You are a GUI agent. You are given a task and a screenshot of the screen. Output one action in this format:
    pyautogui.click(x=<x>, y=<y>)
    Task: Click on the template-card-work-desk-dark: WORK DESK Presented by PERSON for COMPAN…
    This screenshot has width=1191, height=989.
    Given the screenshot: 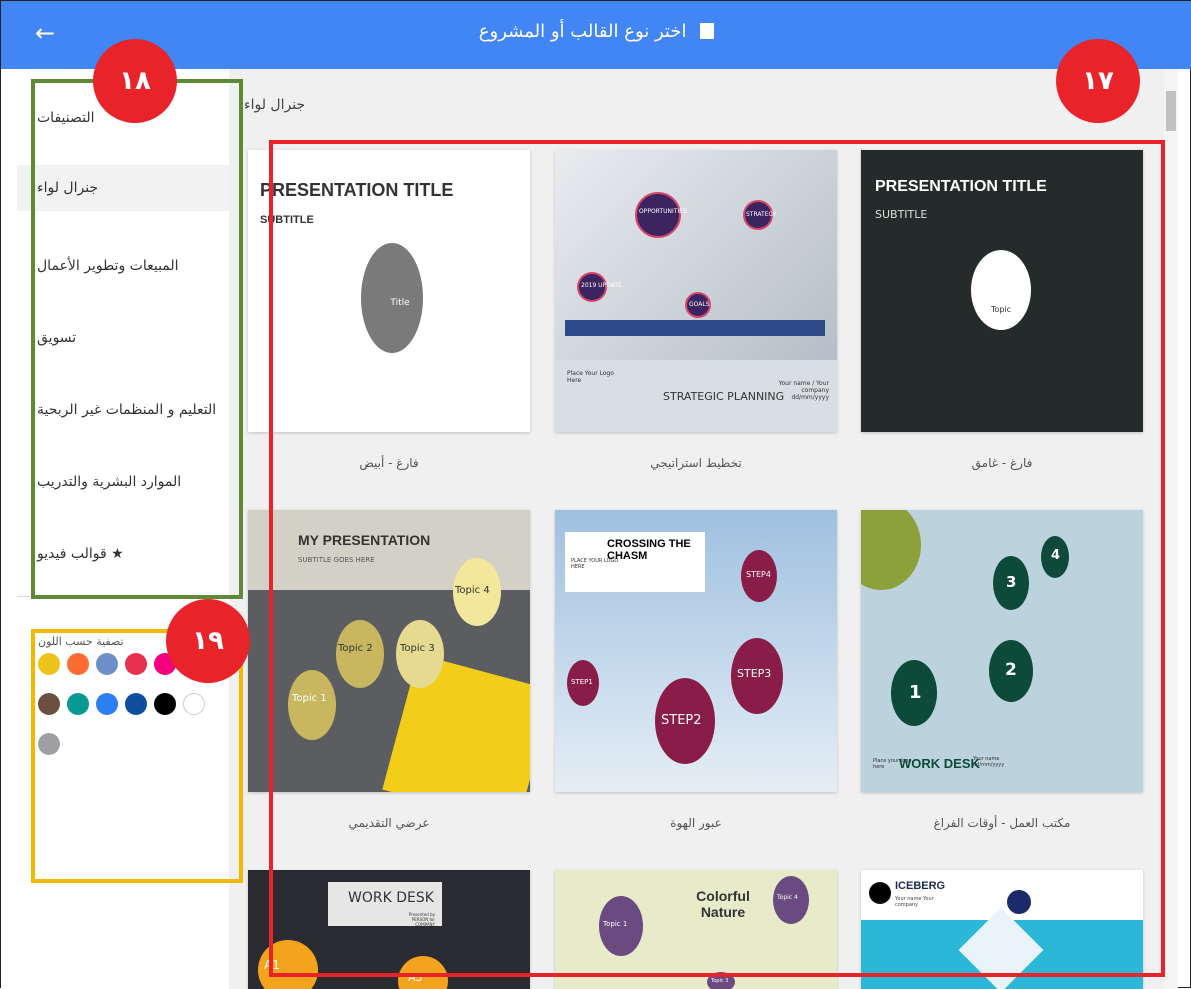 What is the action you would take?
    pyautogui.click(x=389, y=929)
    